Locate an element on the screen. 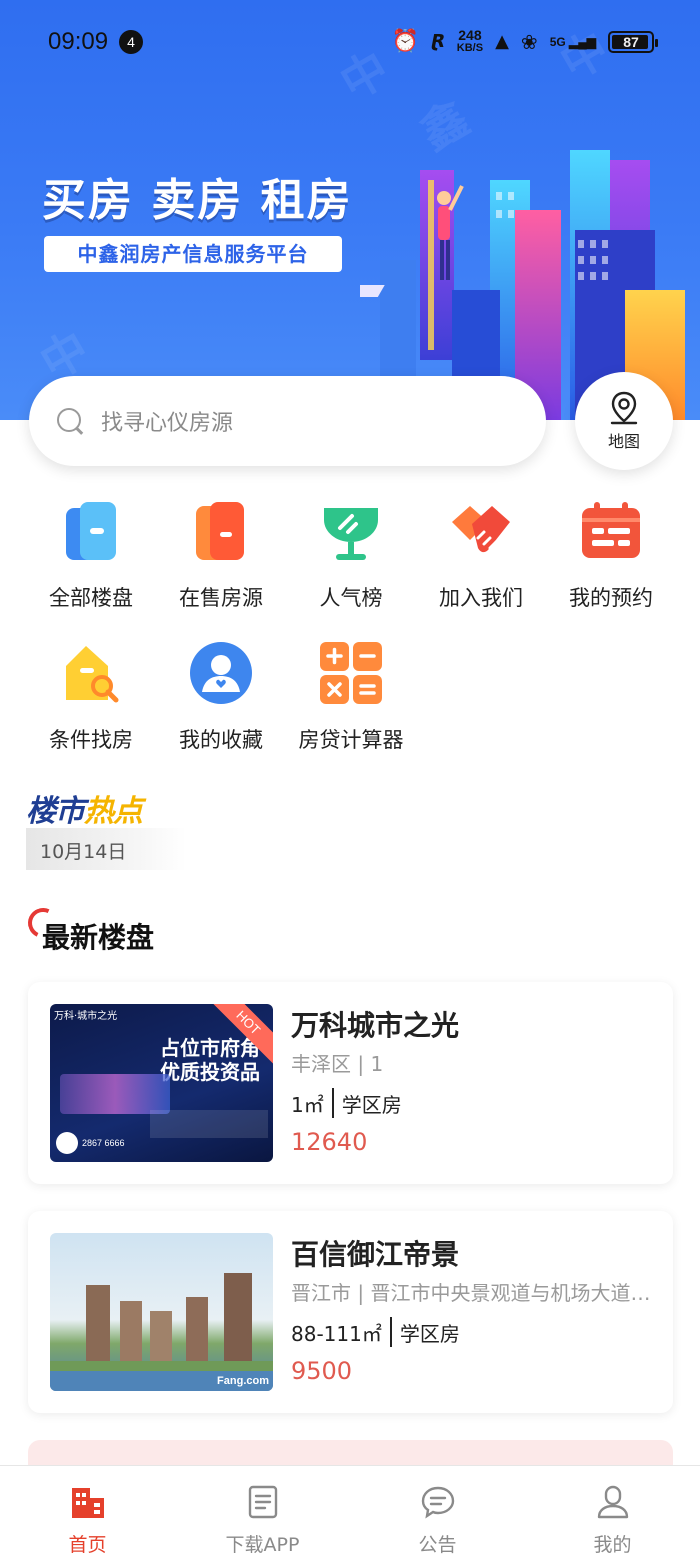  tab-label: 我的 is located at coordinates (612, 1545).